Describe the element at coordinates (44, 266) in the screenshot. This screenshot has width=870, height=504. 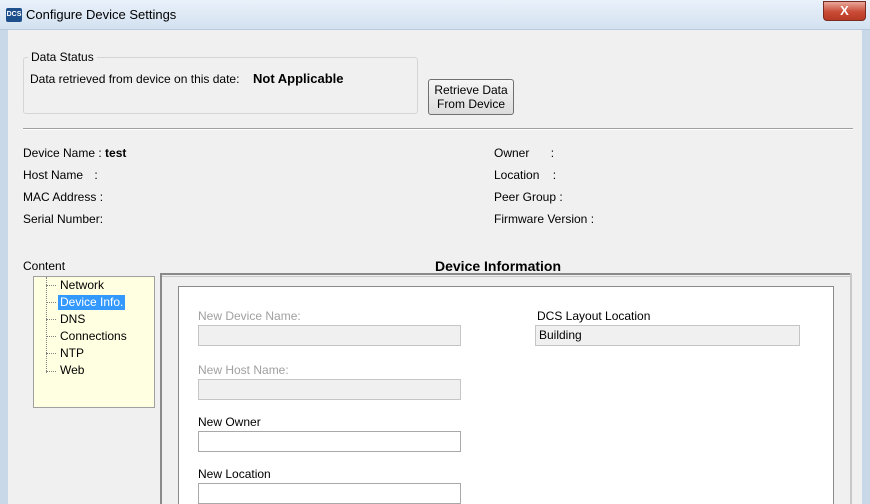
I see `content-label: Content` at that location.